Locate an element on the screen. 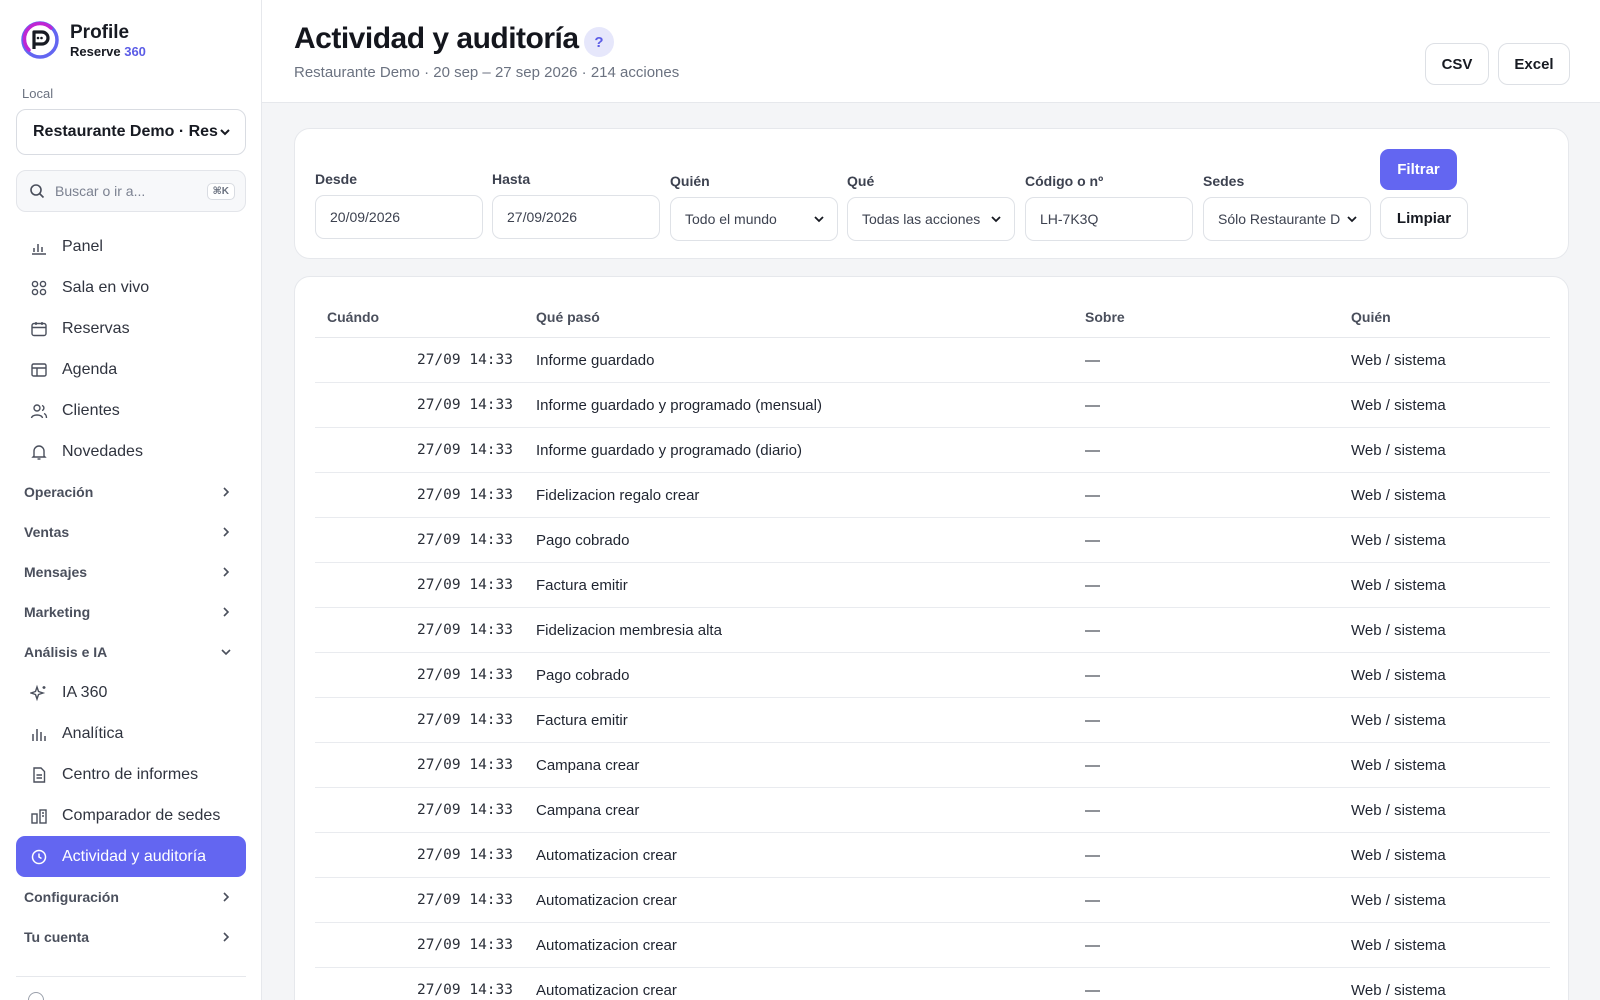 The image size is (1600, 1000). sidebar-item-label: Centro de informes is located at coordinates (130, 774).